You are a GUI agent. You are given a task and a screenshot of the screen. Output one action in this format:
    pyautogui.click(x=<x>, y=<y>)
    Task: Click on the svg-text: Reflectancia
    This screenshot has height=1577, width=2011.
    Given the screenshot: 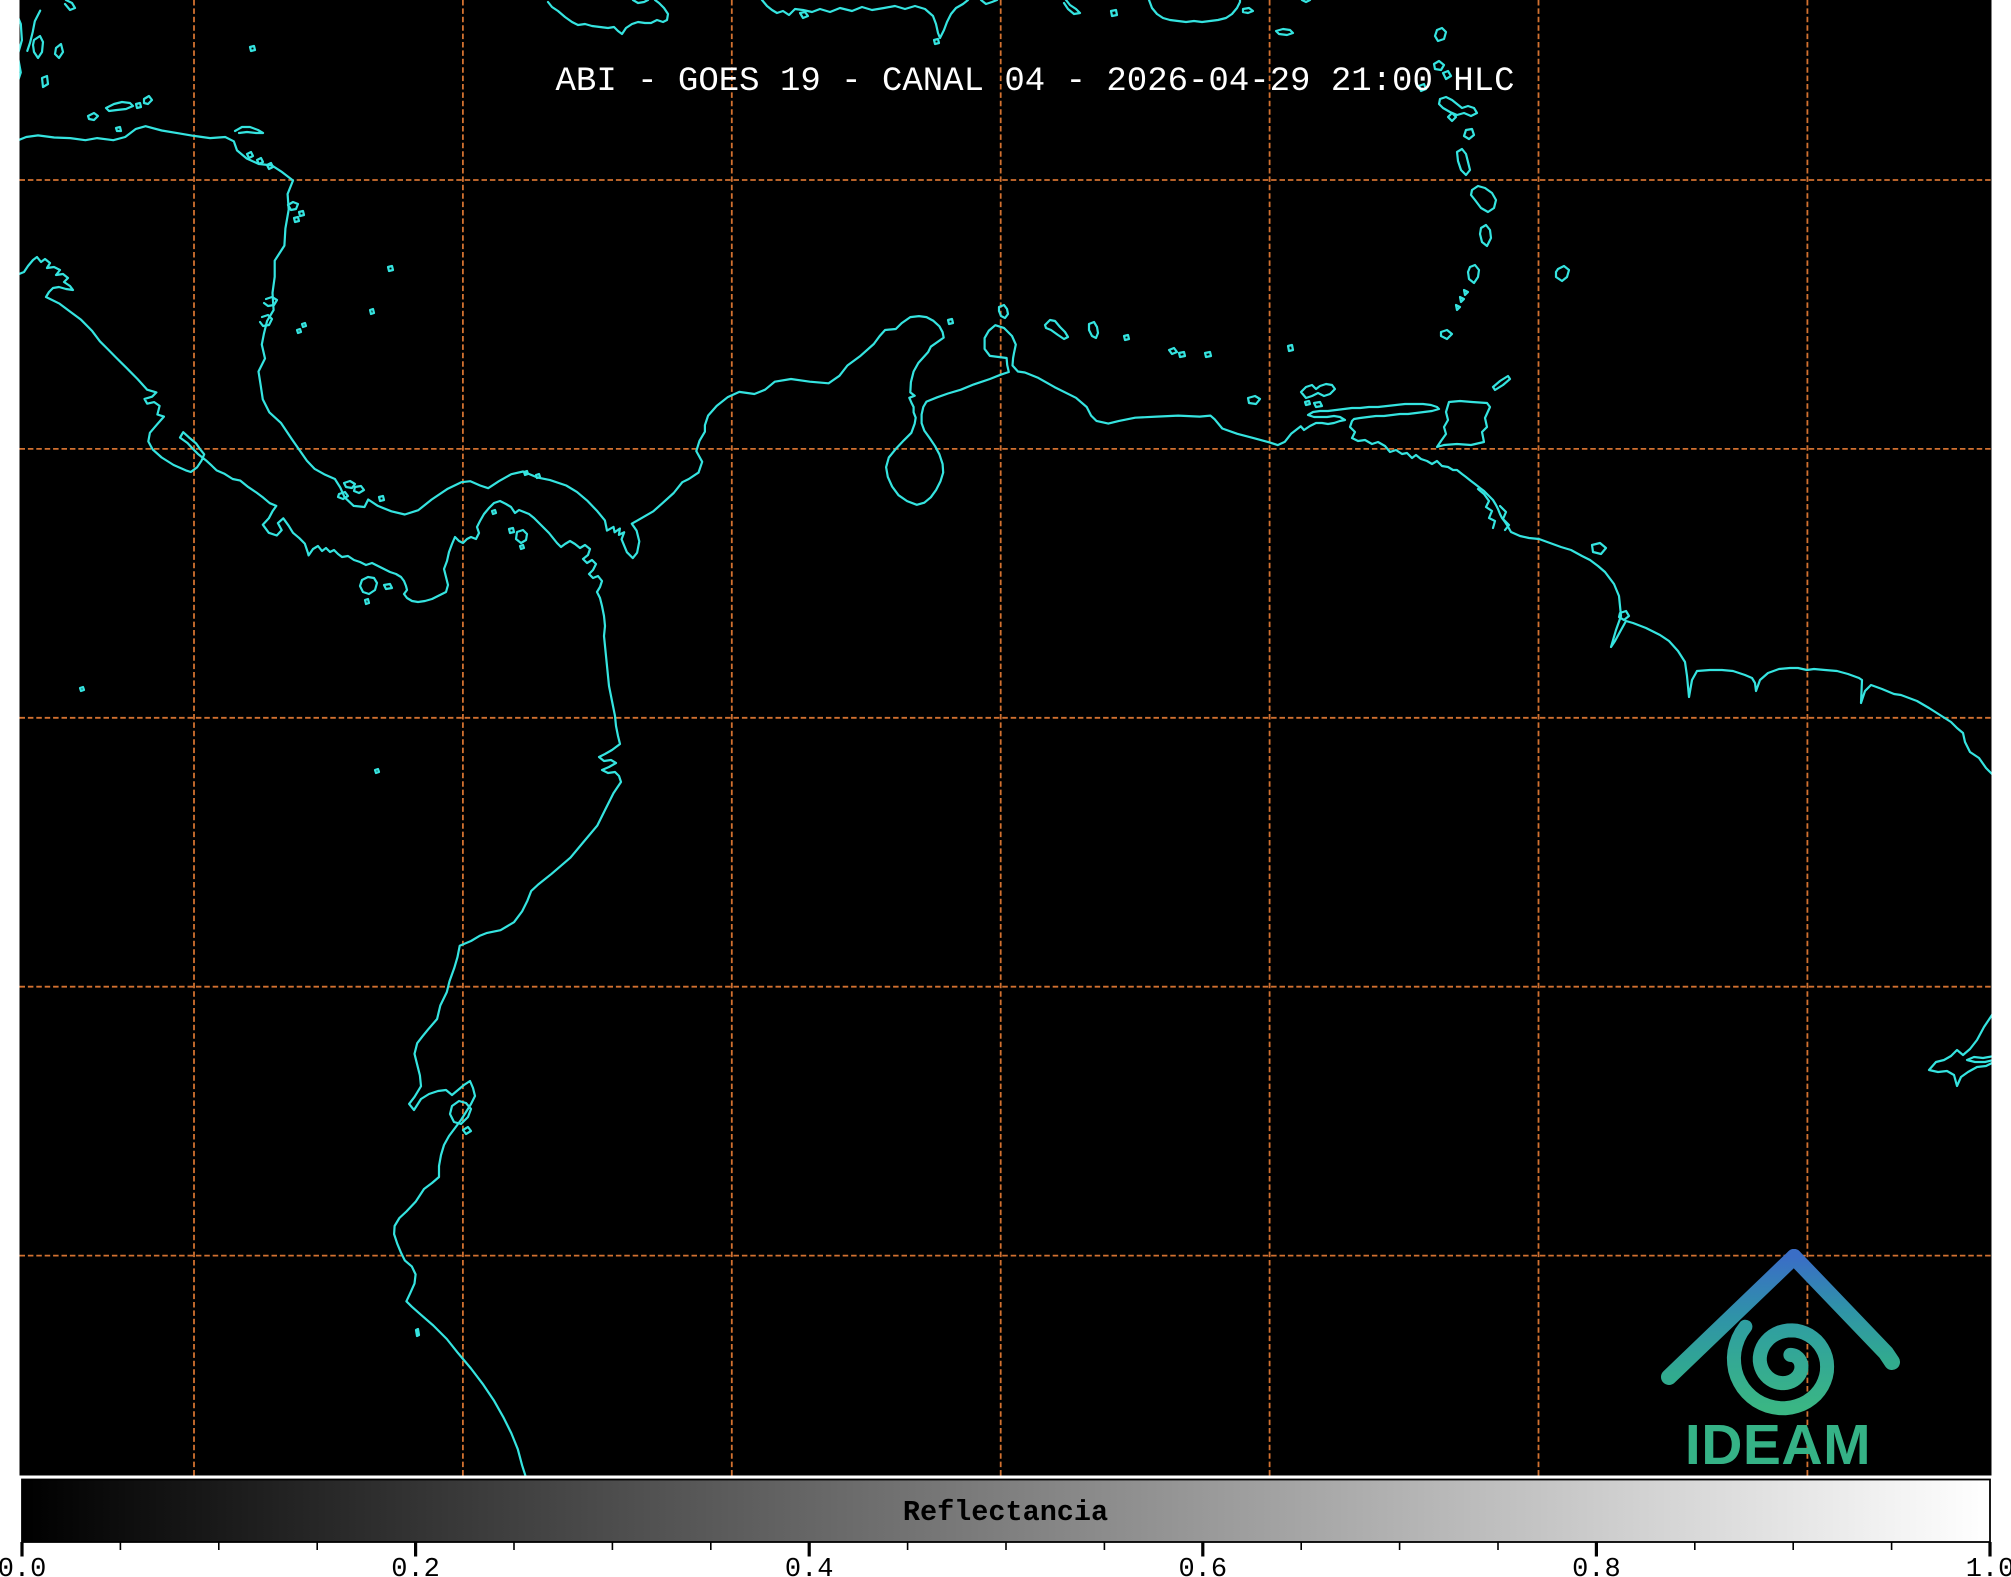 What is the action you would take?
    pyautogui.click(x=1005, y=1512)
    